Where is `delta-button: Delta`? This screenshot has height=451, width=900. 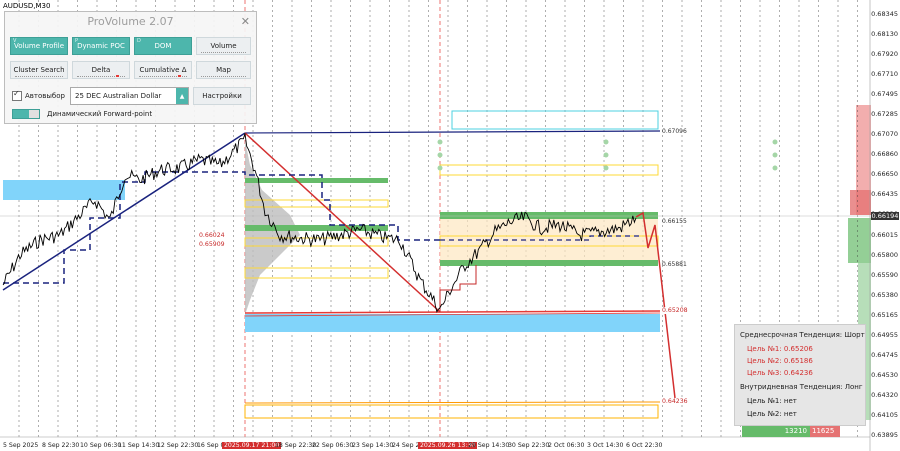 delta-button: Delta is located at coordinates (101, 70).